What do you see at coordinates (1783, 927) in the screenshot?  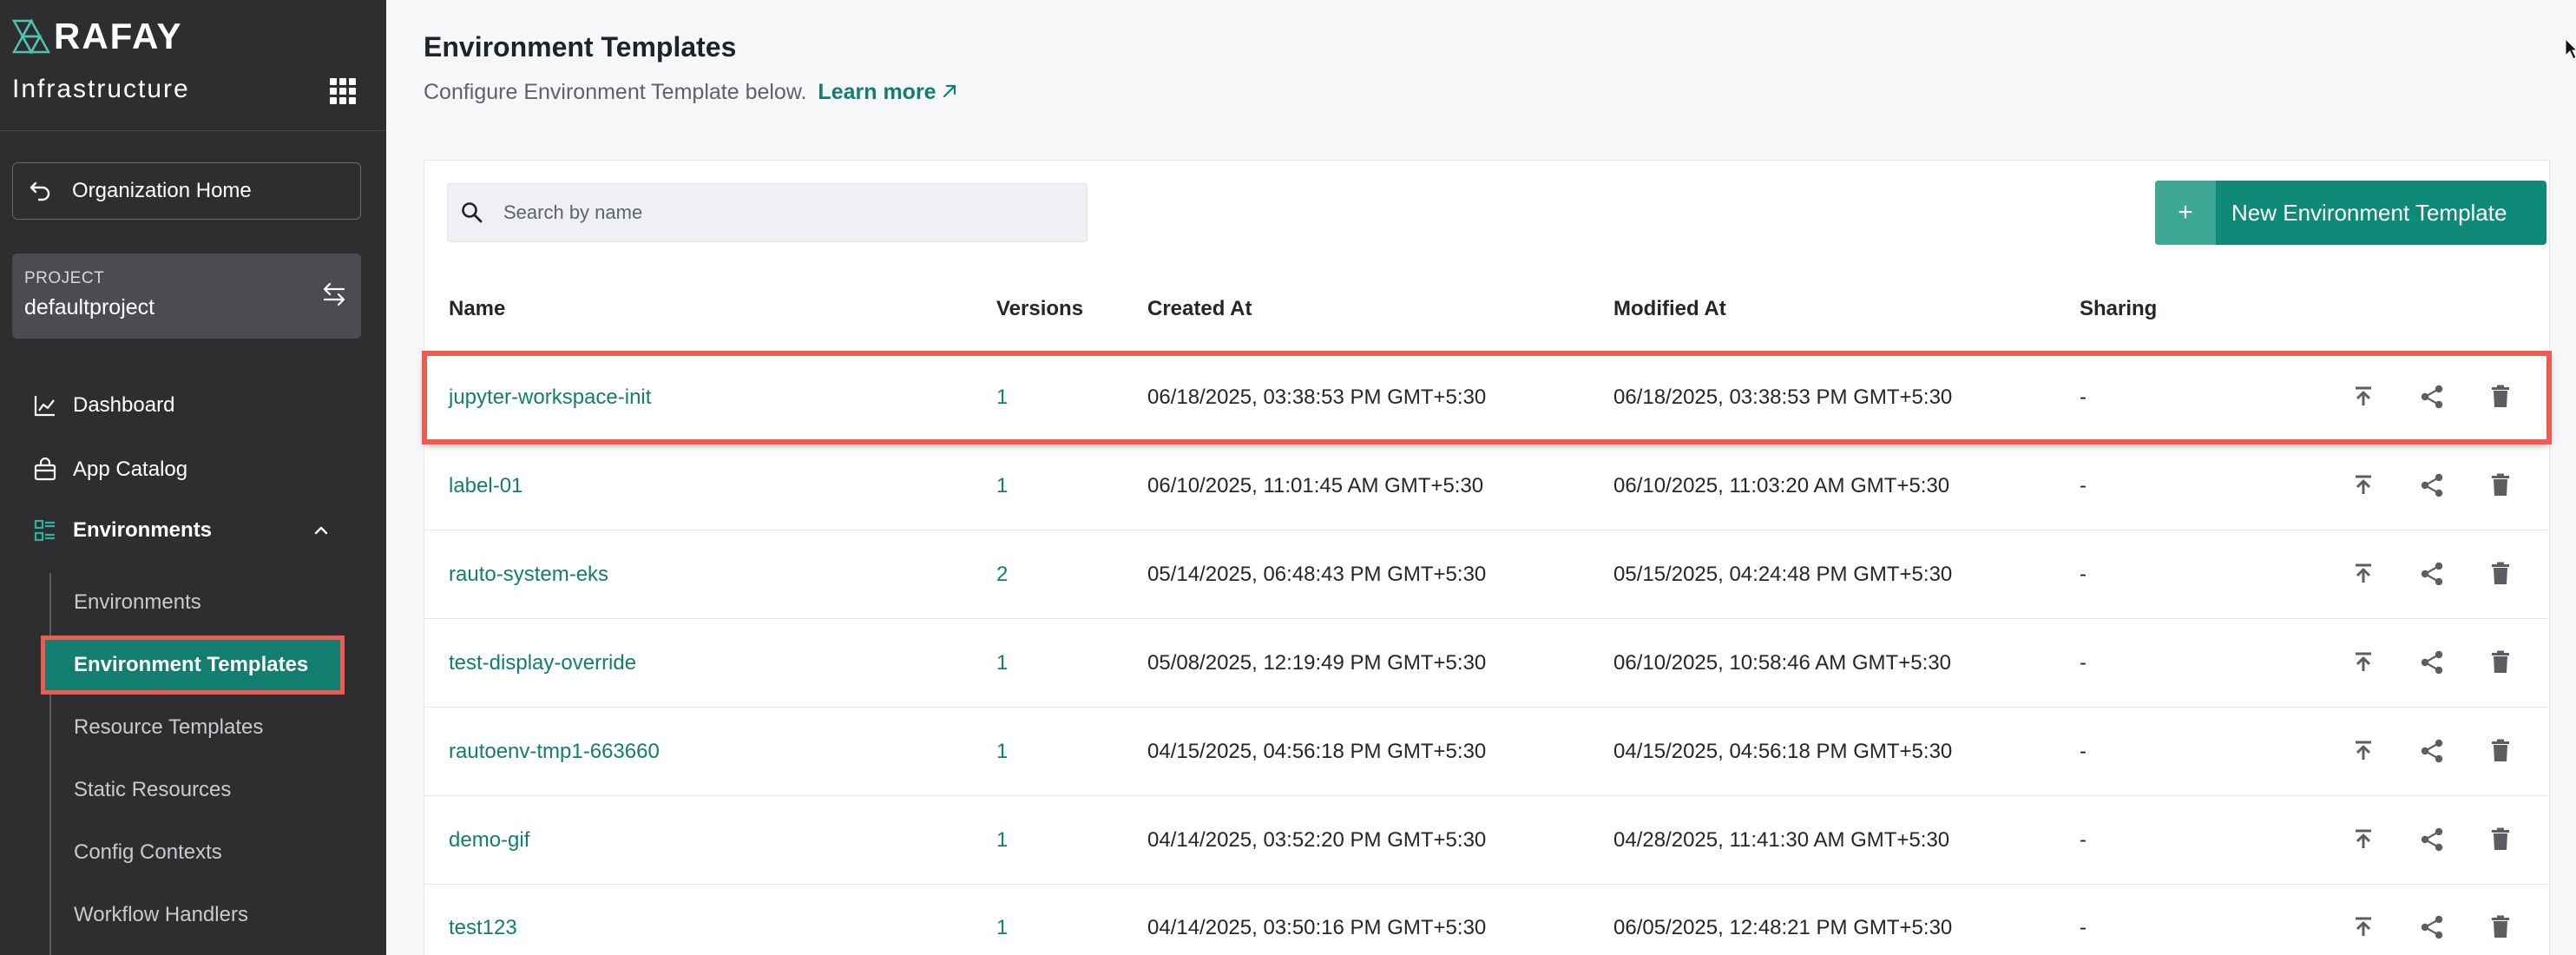 I see `modified-at-cell: 06/05/2025, 12:48:21 PM GMT+5:30` at bounding box center [1783, 927].